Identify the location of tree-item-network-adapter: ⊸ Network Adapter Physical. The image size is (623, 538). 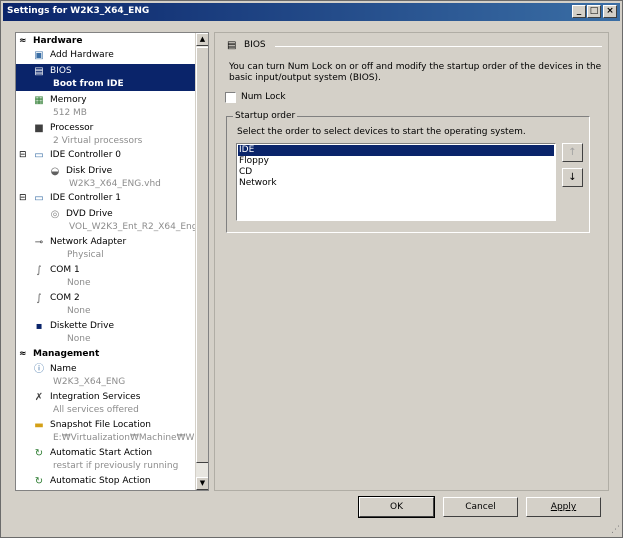
(106, 248).